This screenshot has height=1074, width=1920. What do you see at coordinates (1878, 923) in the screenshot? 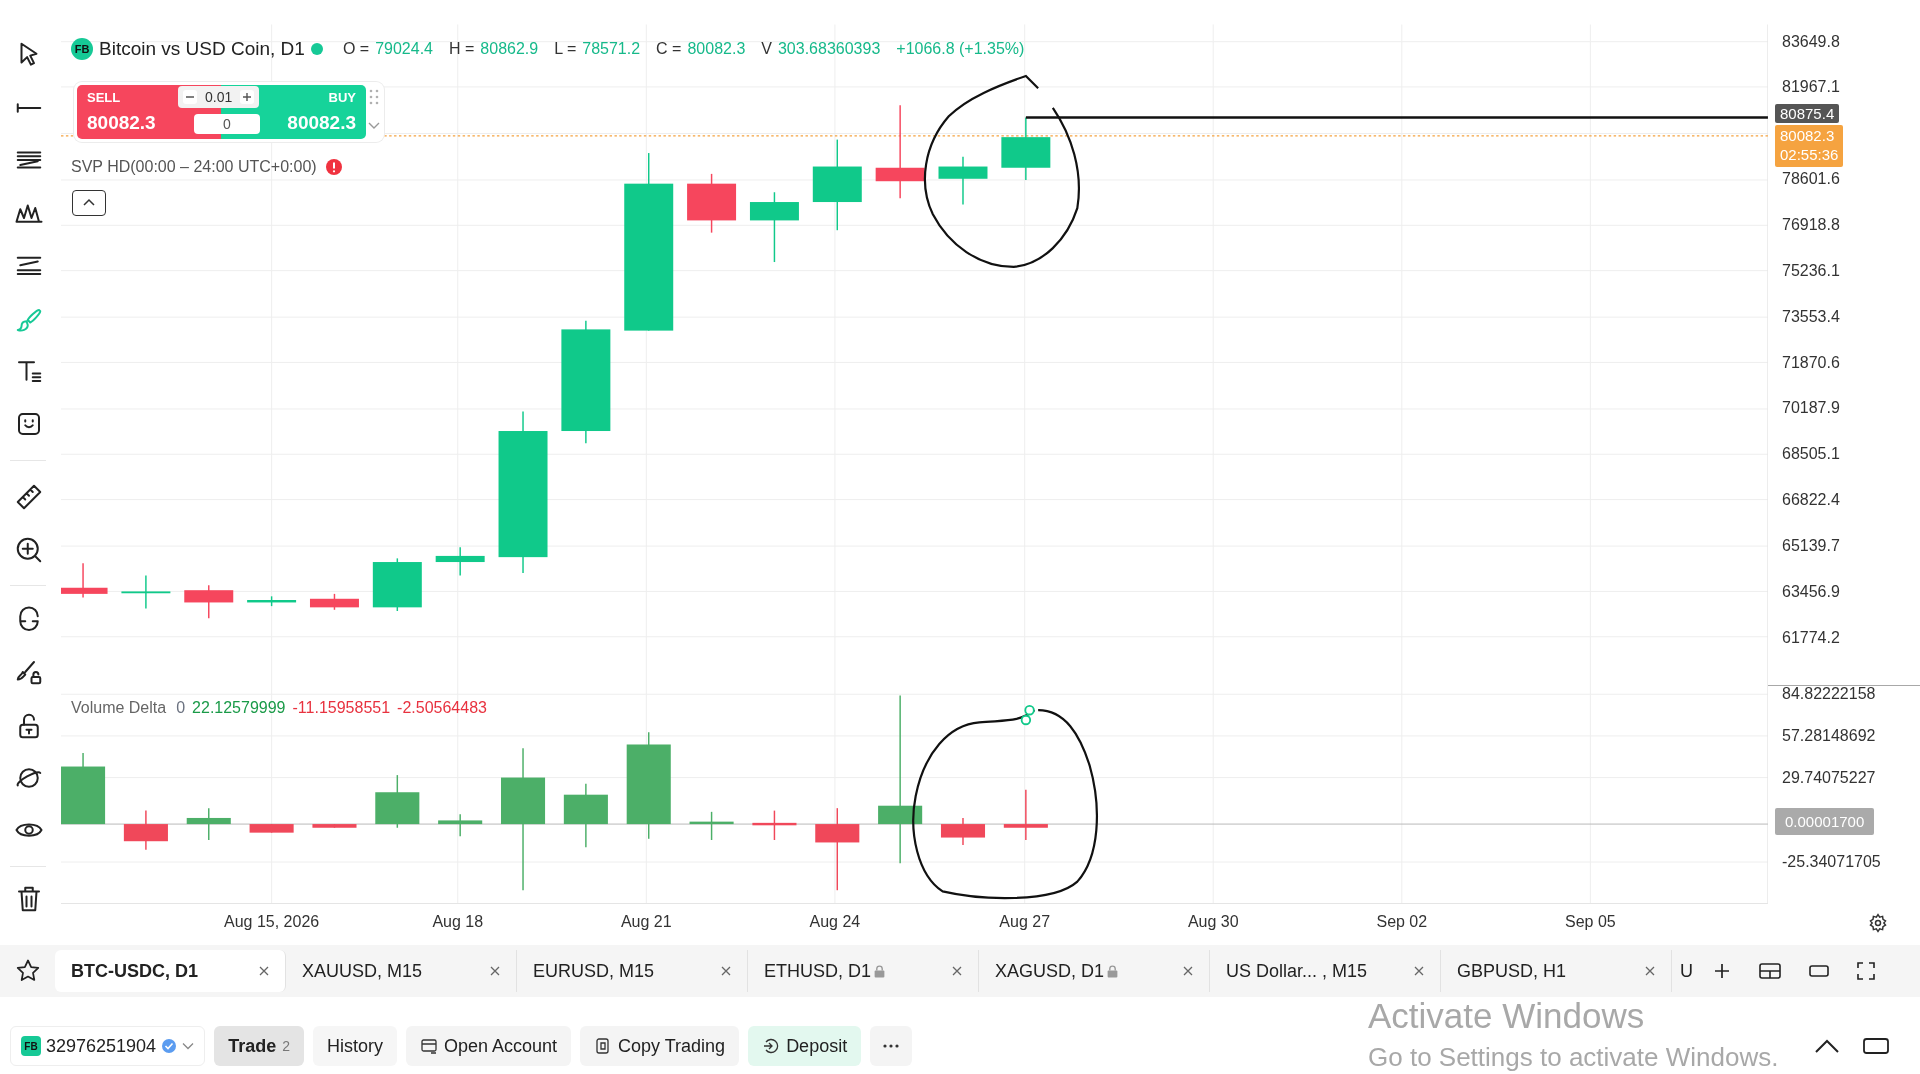
I see `settings-icon` at bounding box center [1878, 923].